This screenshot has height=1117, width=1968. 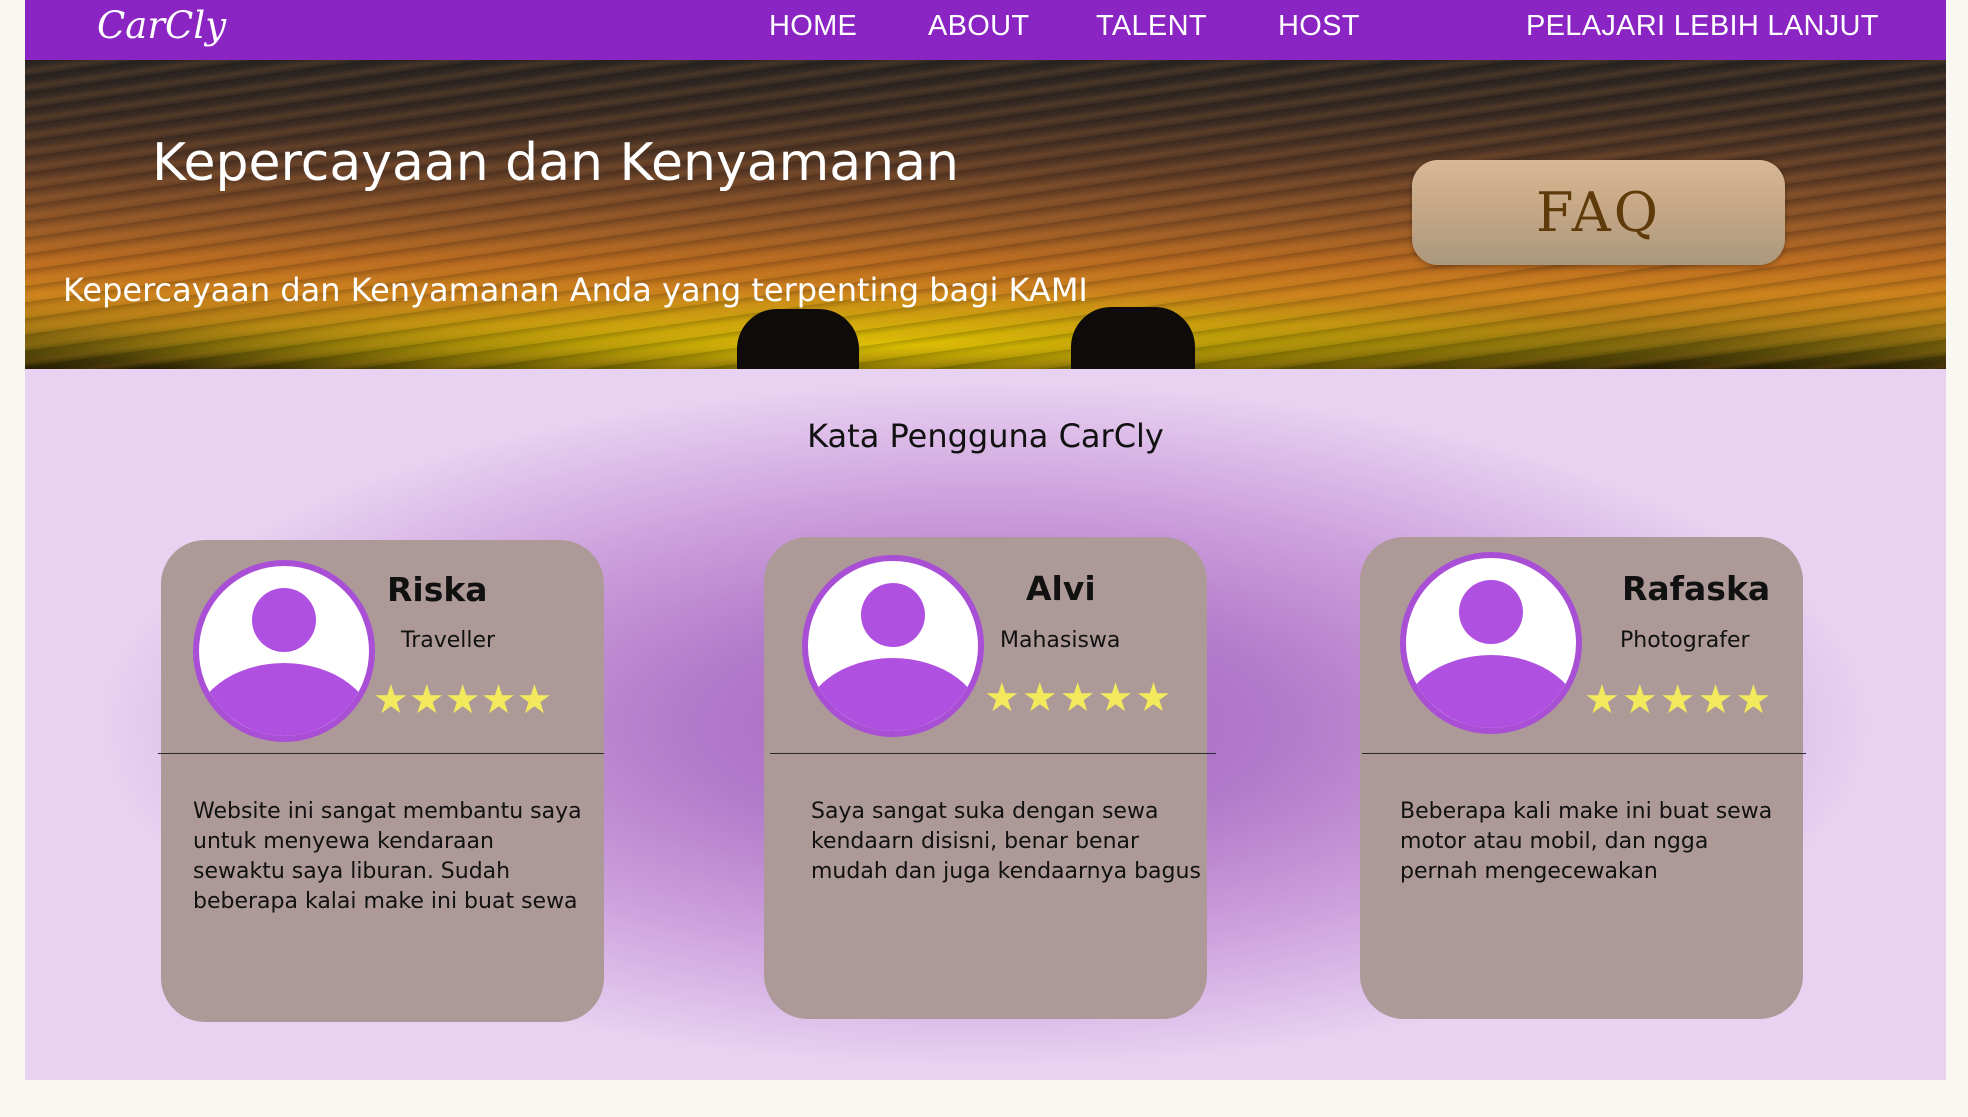 What do you see at coordinates (555, 163) in the screenshot?
I see `hero-title: Kepercayaan dan Kenyamanan` at bounding box center [555, 163].